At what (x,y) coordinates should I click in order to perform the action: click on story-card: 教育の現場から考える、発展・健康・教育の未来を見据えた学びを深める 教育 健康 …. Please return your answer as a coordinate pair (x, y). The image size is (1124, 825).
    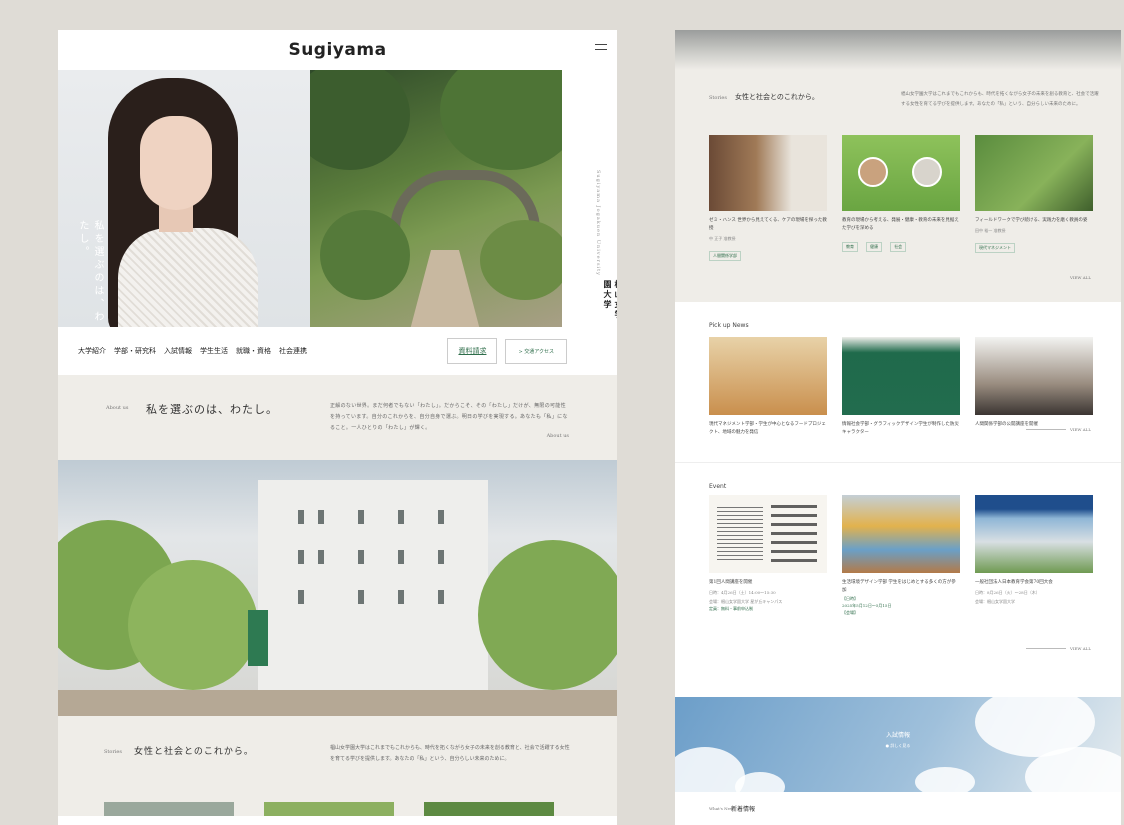
    Looking at the image, I should click on (901, 193).